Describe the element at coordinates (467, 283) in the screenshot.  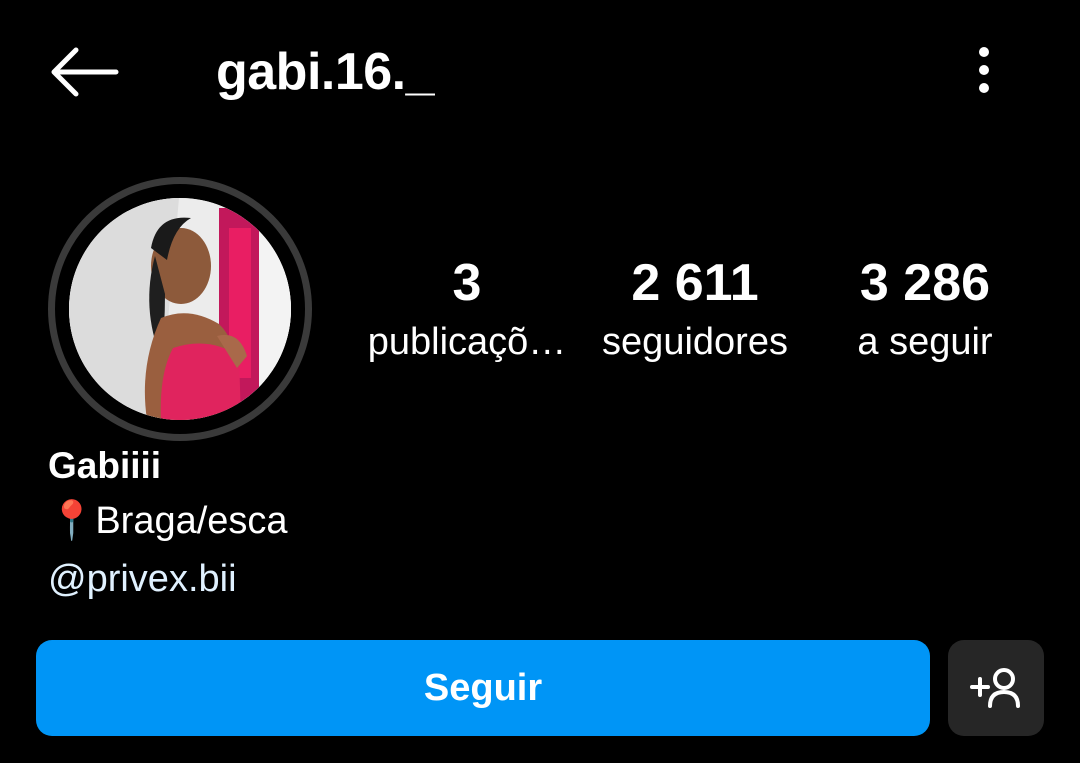
I see `posts-count: 3` at that location.